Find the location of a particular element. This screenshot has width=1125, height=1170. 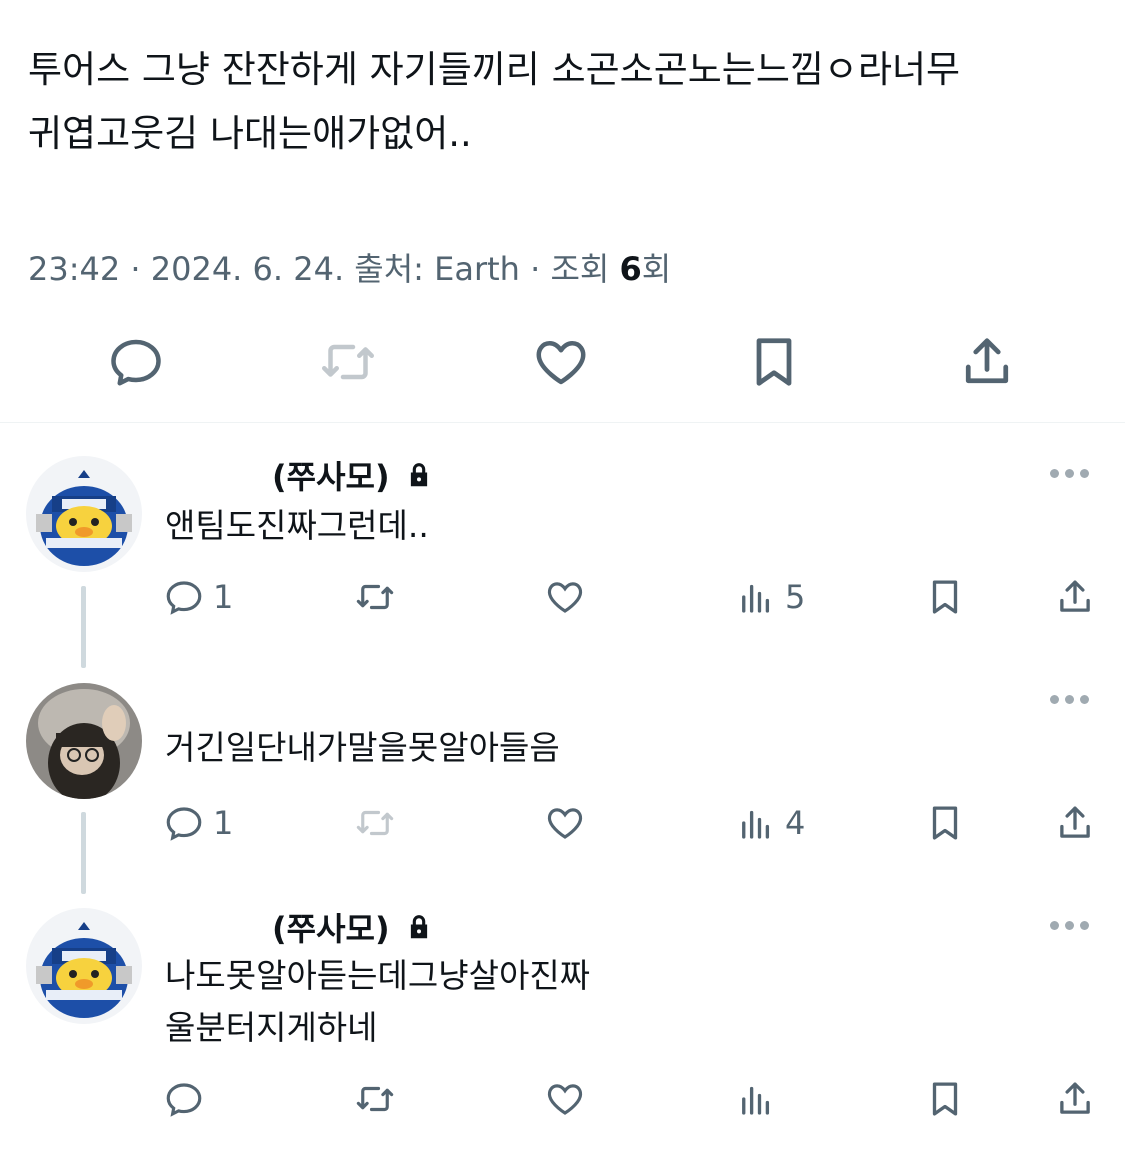

views-count: 5 is located at coordinates (795, 597).